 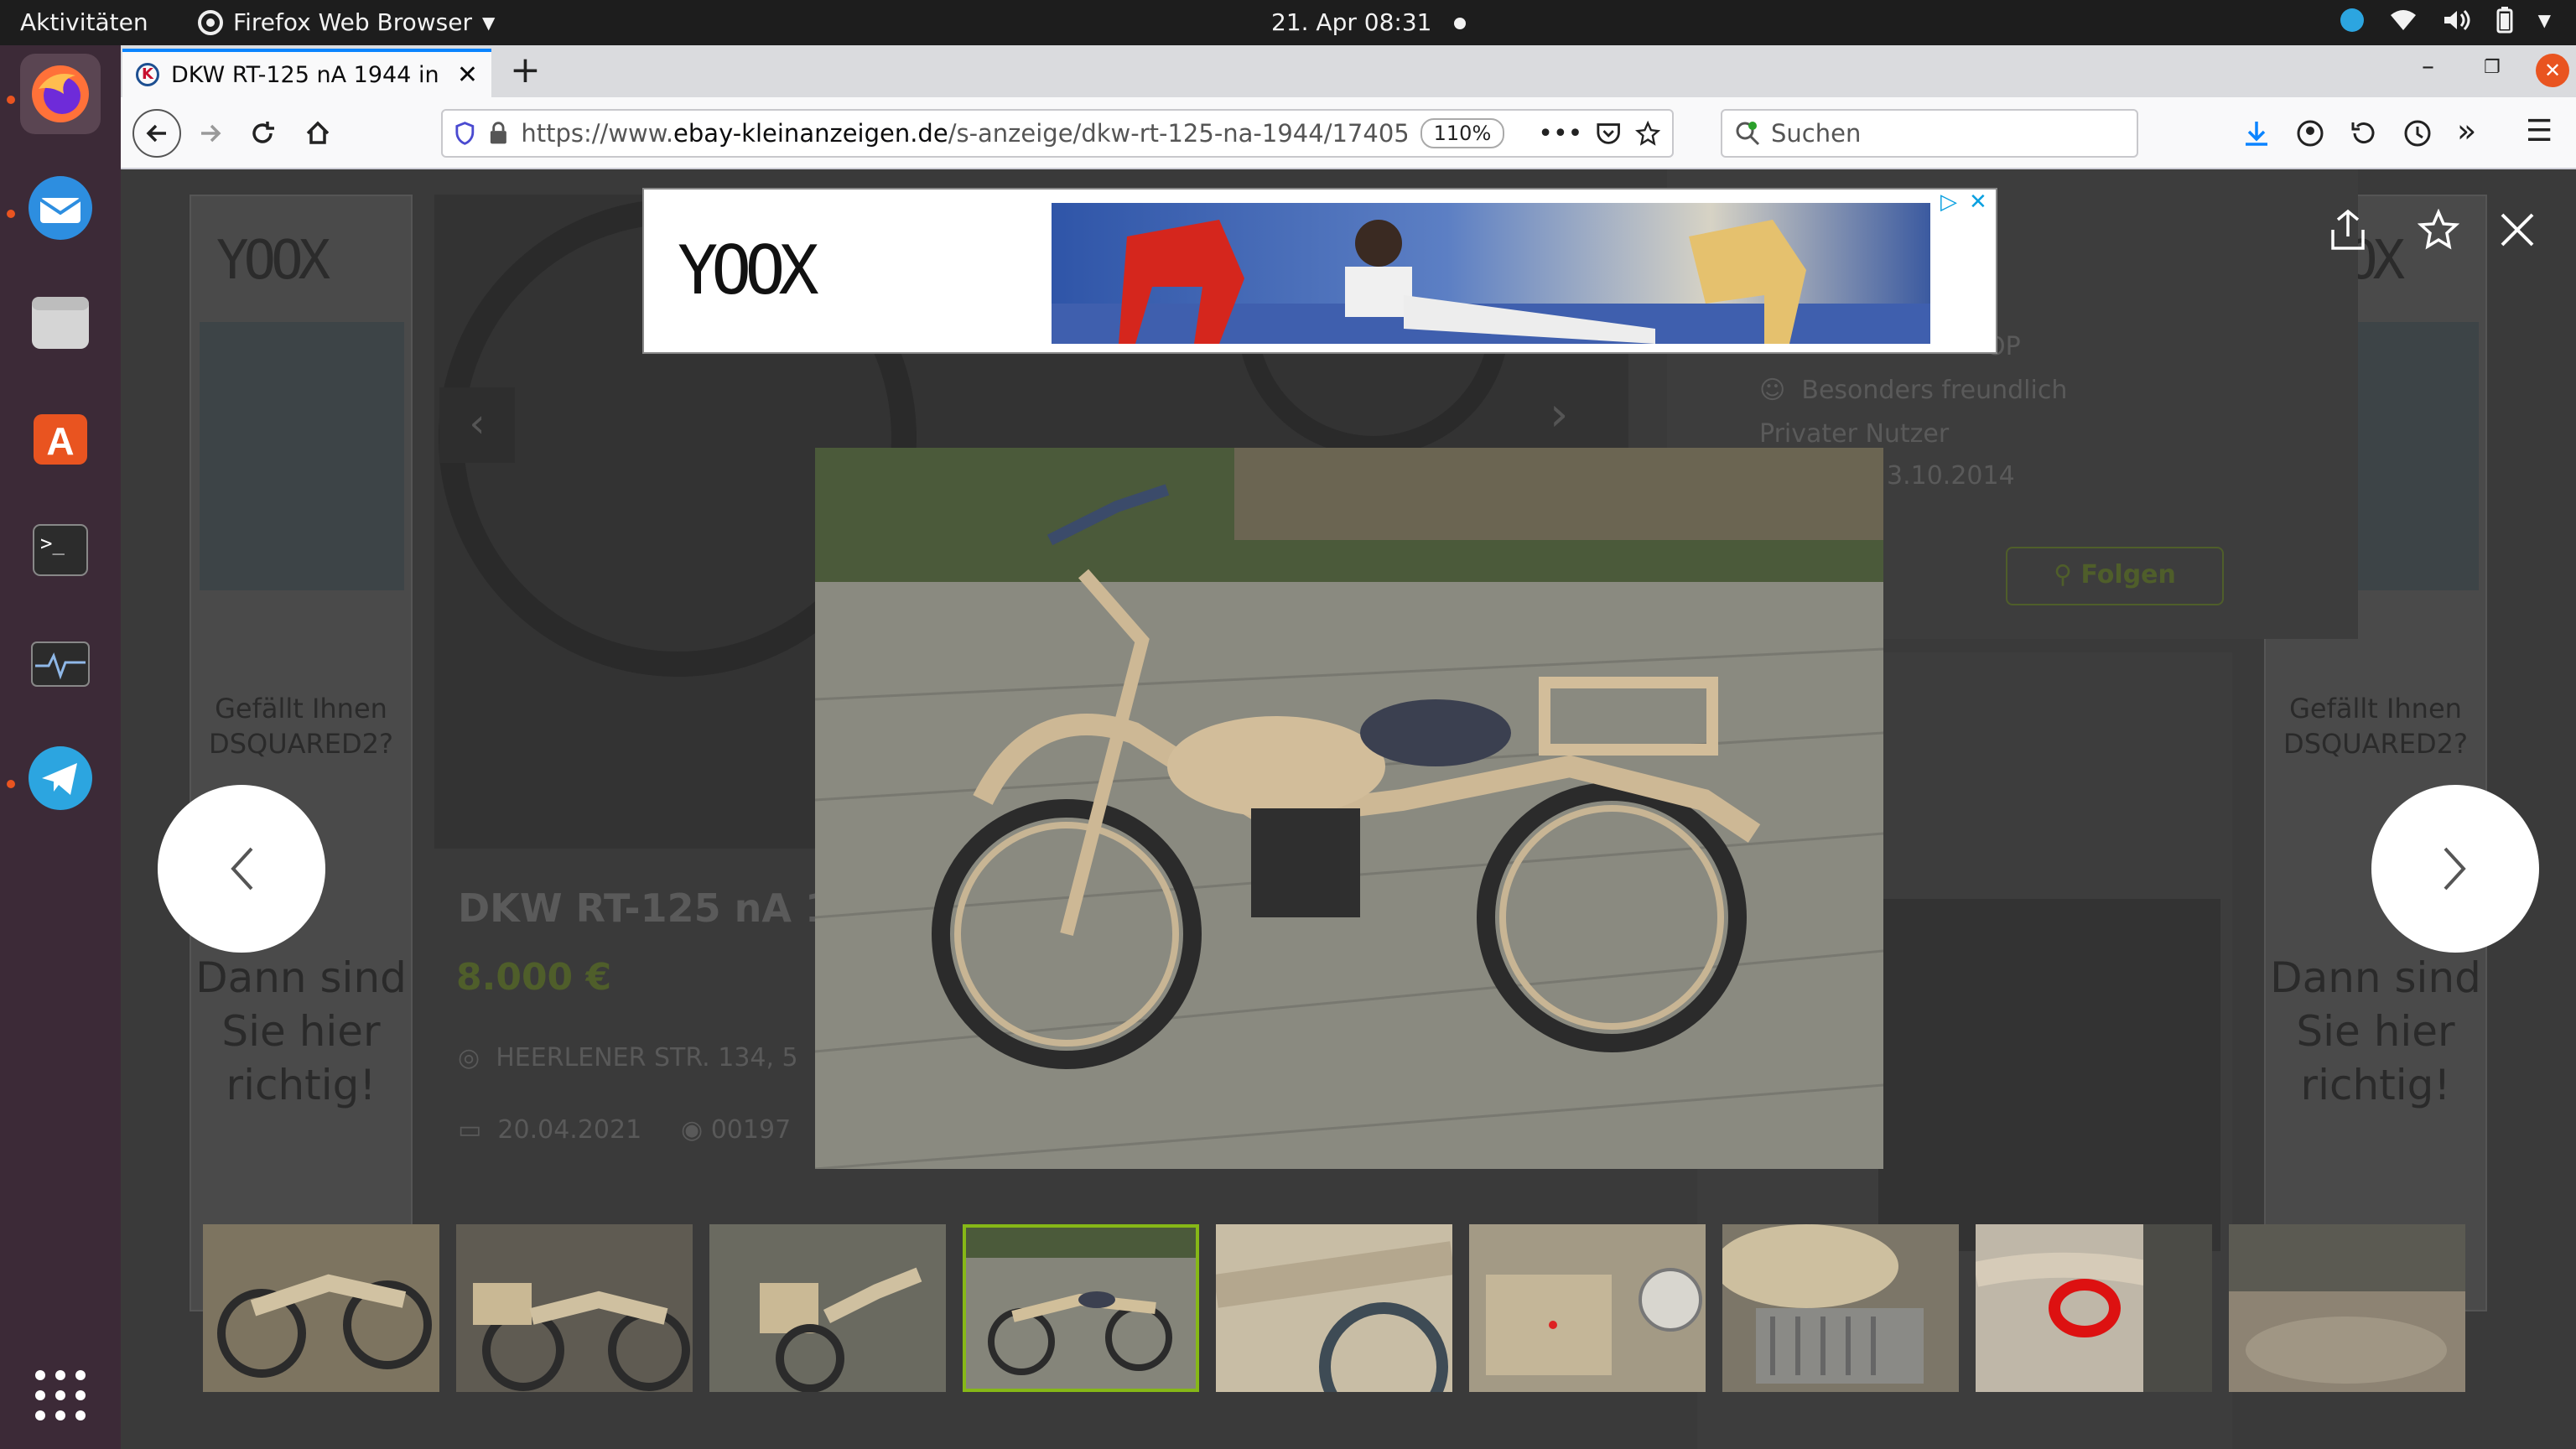 I want to click on search-placeholder: Suchen, so click(x=1816, y=133).